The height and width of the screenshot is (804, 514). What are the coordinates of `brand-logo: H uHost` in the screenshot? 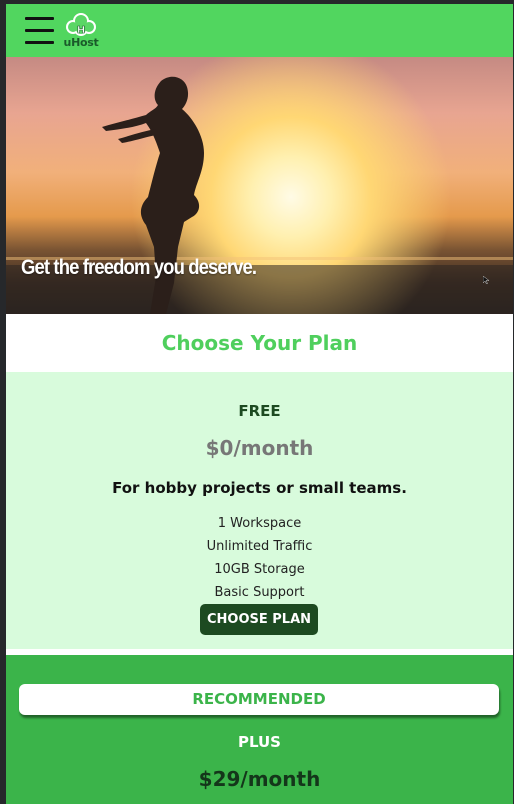 It's located at (81, 31).